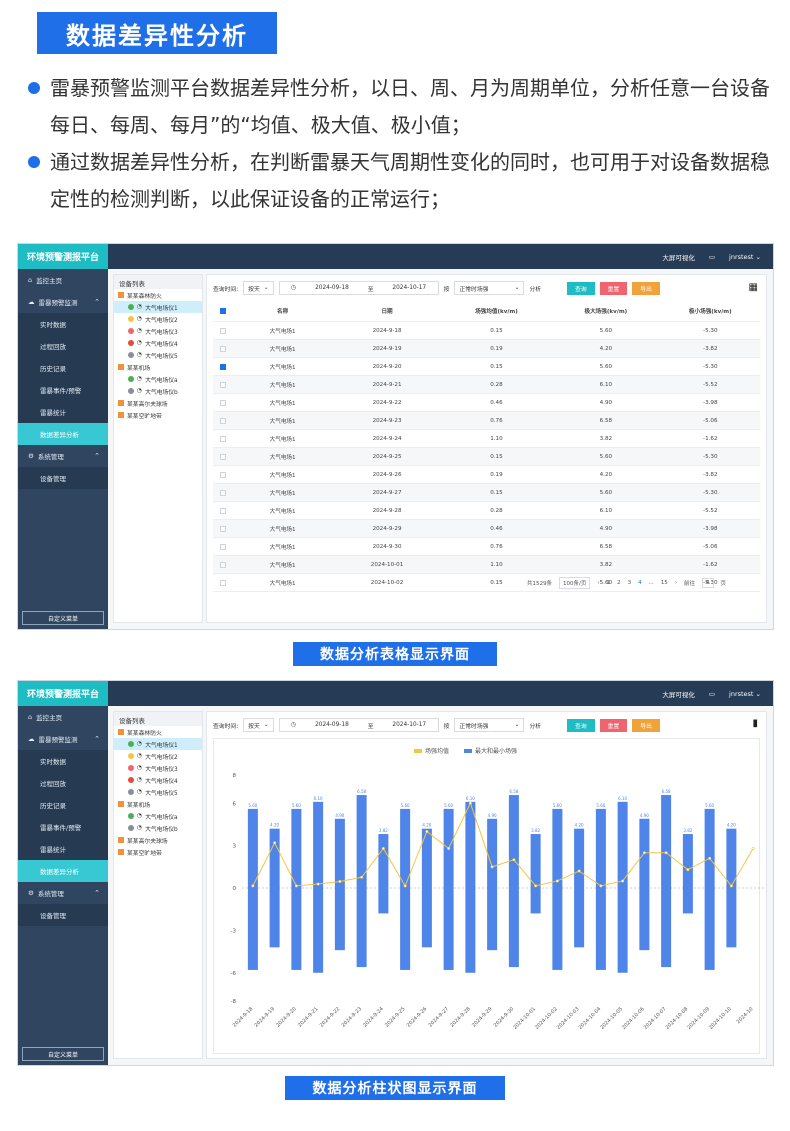 This screenshot has height=1131, width=790. Describe the element at coordinates (486, 511) in the screenshot. I see `table-row: 大气电场1 2024-9-28 0.28 6.10 -5.52` at that location.